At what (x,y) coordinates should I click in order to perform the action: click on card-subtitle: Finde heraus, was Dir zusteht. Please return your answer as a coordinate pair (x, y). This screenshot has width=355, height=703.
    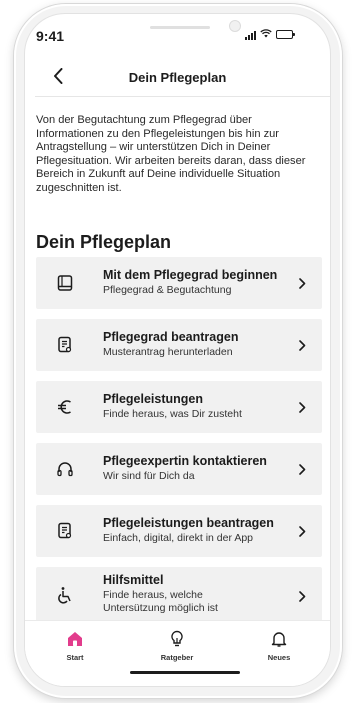
    Looking at the image, I should click on (172, 414).